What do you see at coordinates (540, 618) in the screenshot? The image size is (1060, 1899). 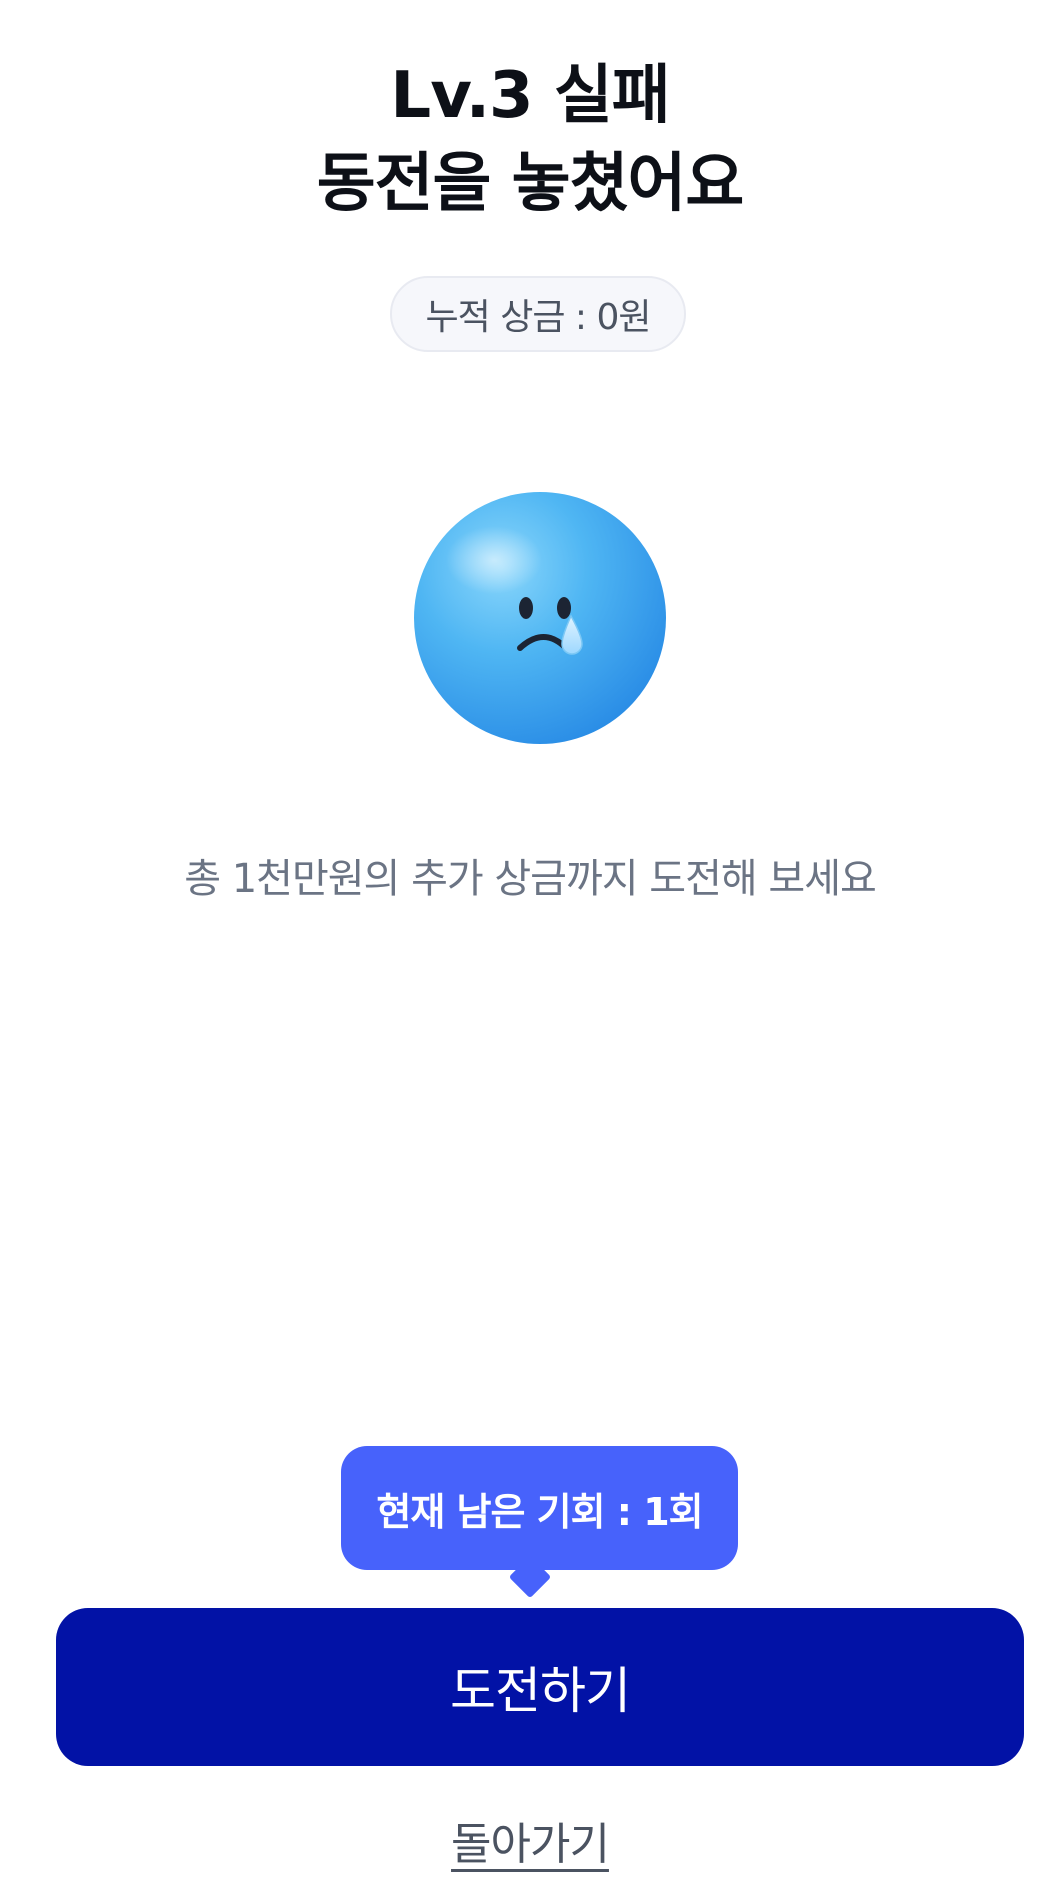 I see `crying-face-icon` at bounding box center [540, 618].